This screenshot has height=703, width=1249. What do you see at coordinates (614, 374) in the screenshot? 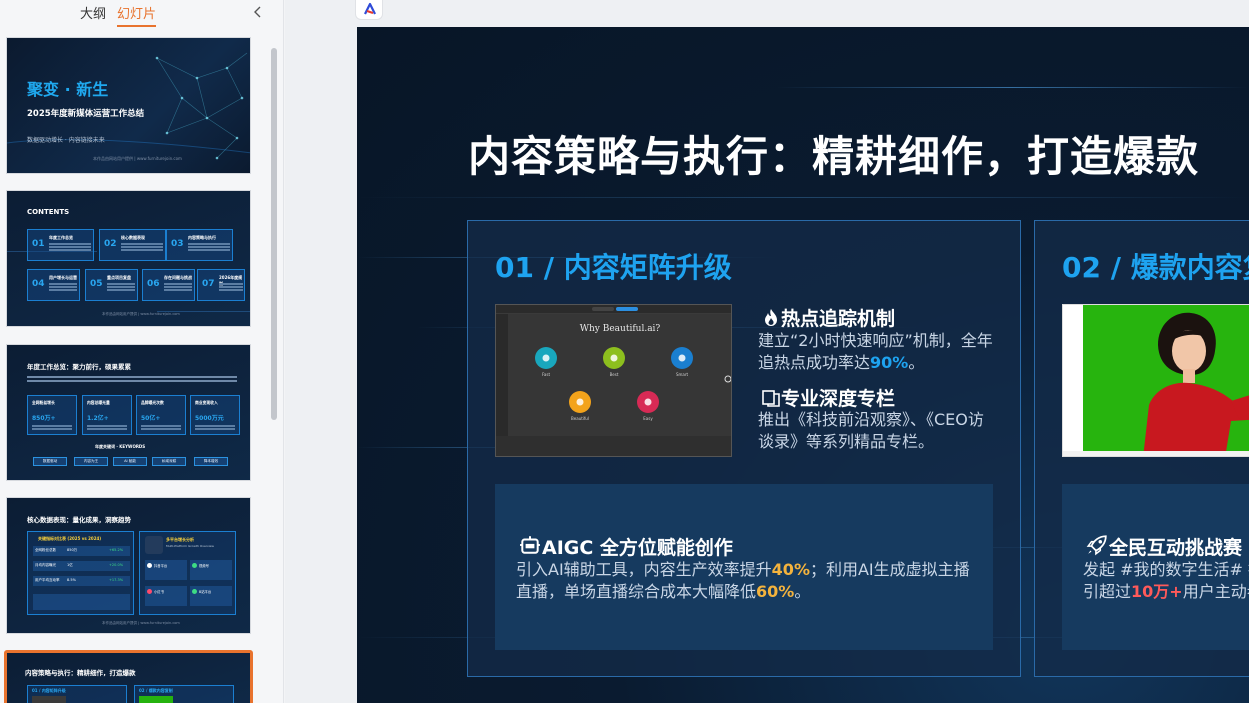
I see `screenshot-icon-label: Best` at bounding box center [614, 374].